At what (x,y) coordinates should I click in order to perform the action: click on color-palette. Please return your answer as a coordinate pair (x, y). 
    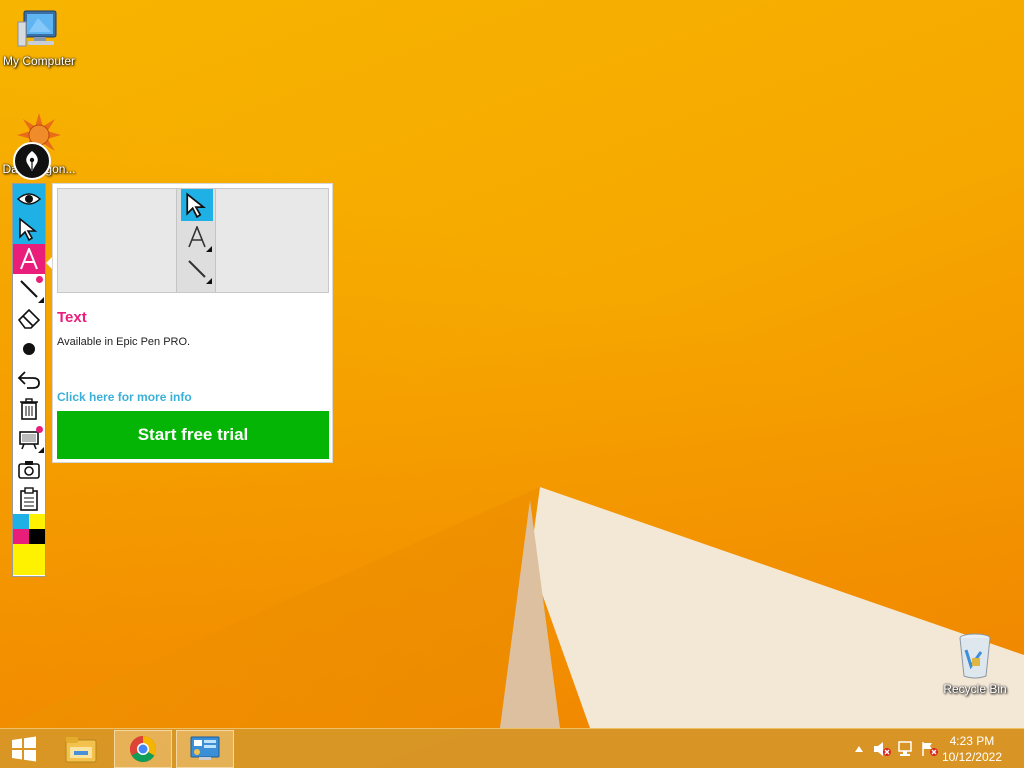
    Looking at the image, I should click on (29, 544).